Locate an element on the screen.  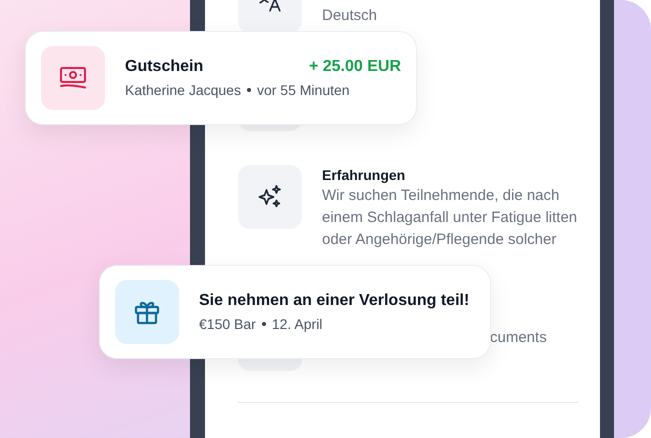
item-title: Erfahrungen is located at coordinates (364, 175).